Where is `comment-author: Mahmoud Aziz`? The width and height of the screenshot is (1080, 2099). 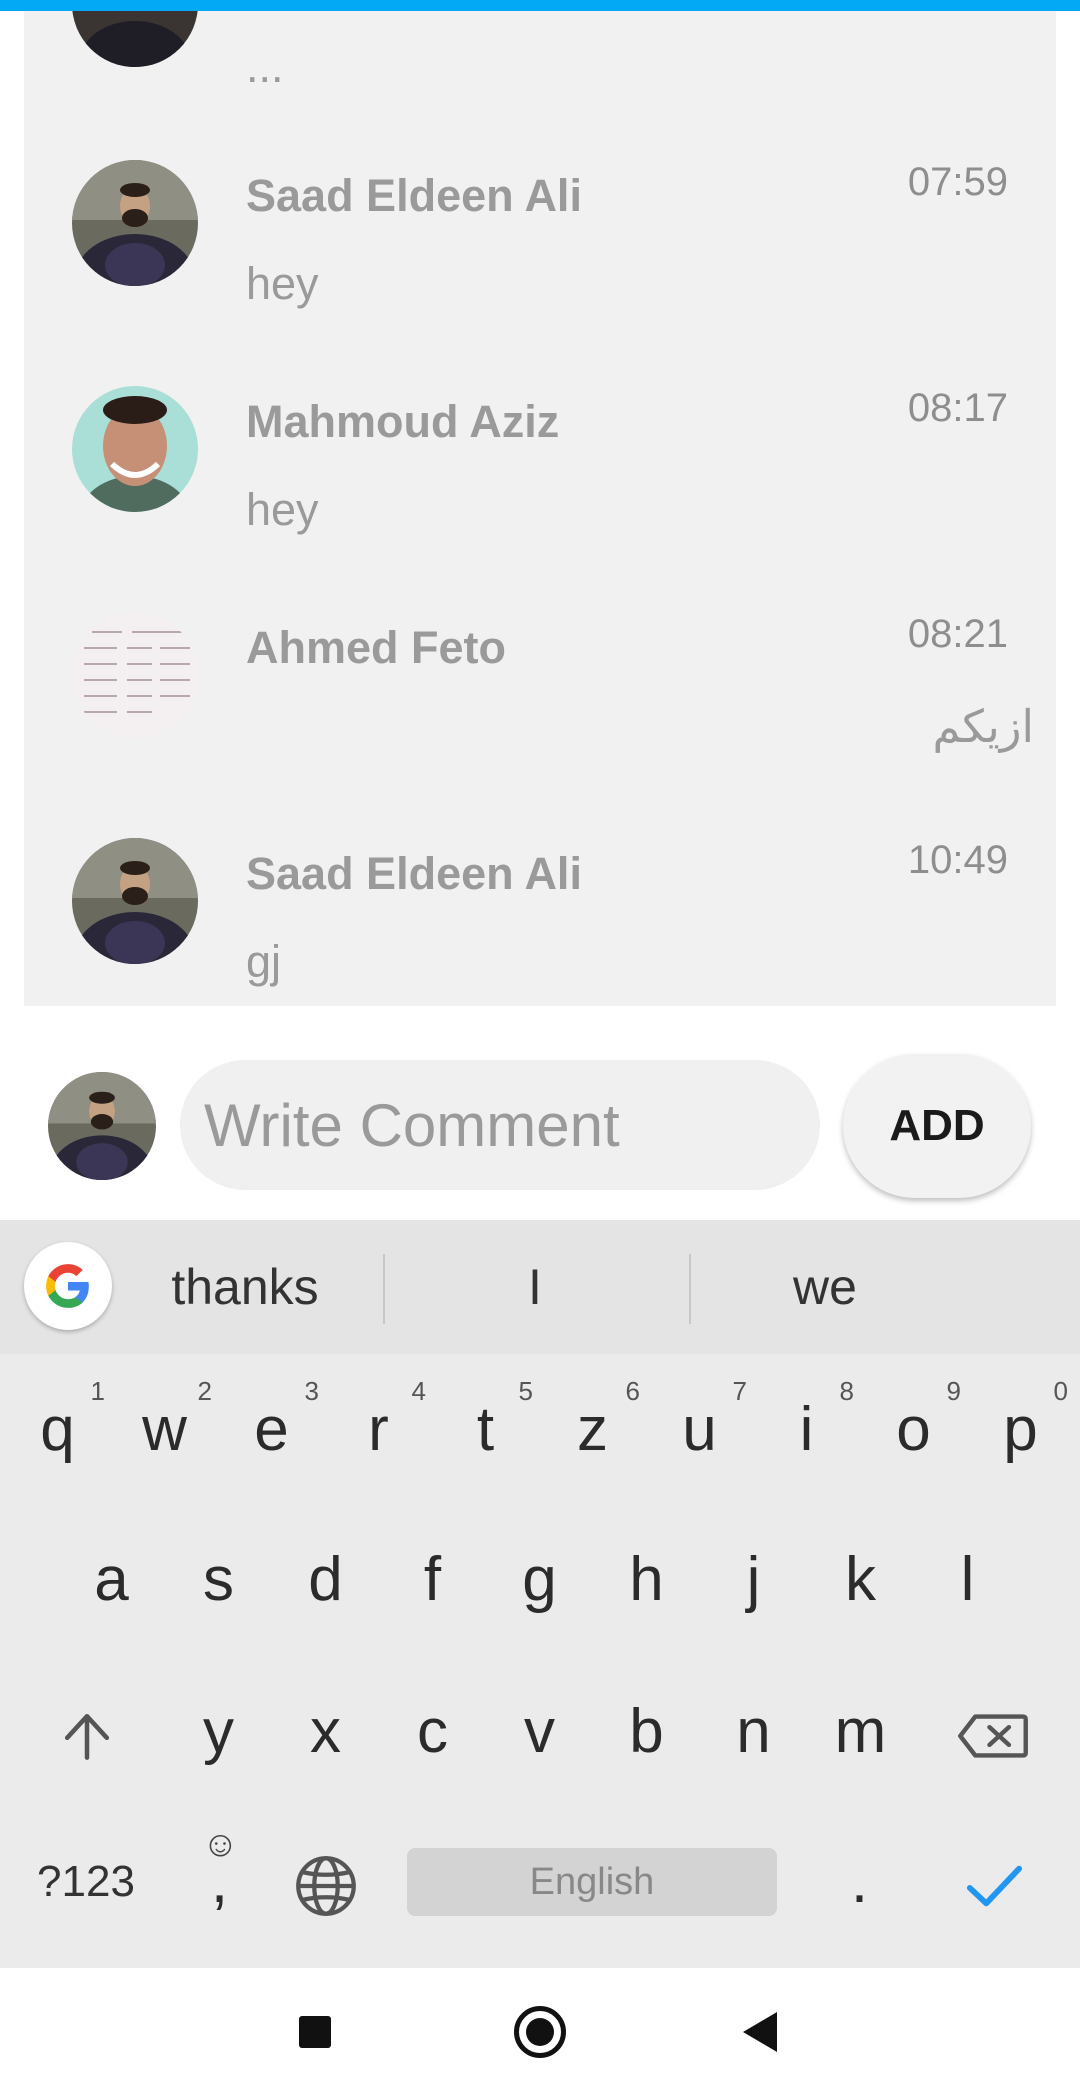
comment-author: Mahmoud Aziz is located at coordinates (402, 422).